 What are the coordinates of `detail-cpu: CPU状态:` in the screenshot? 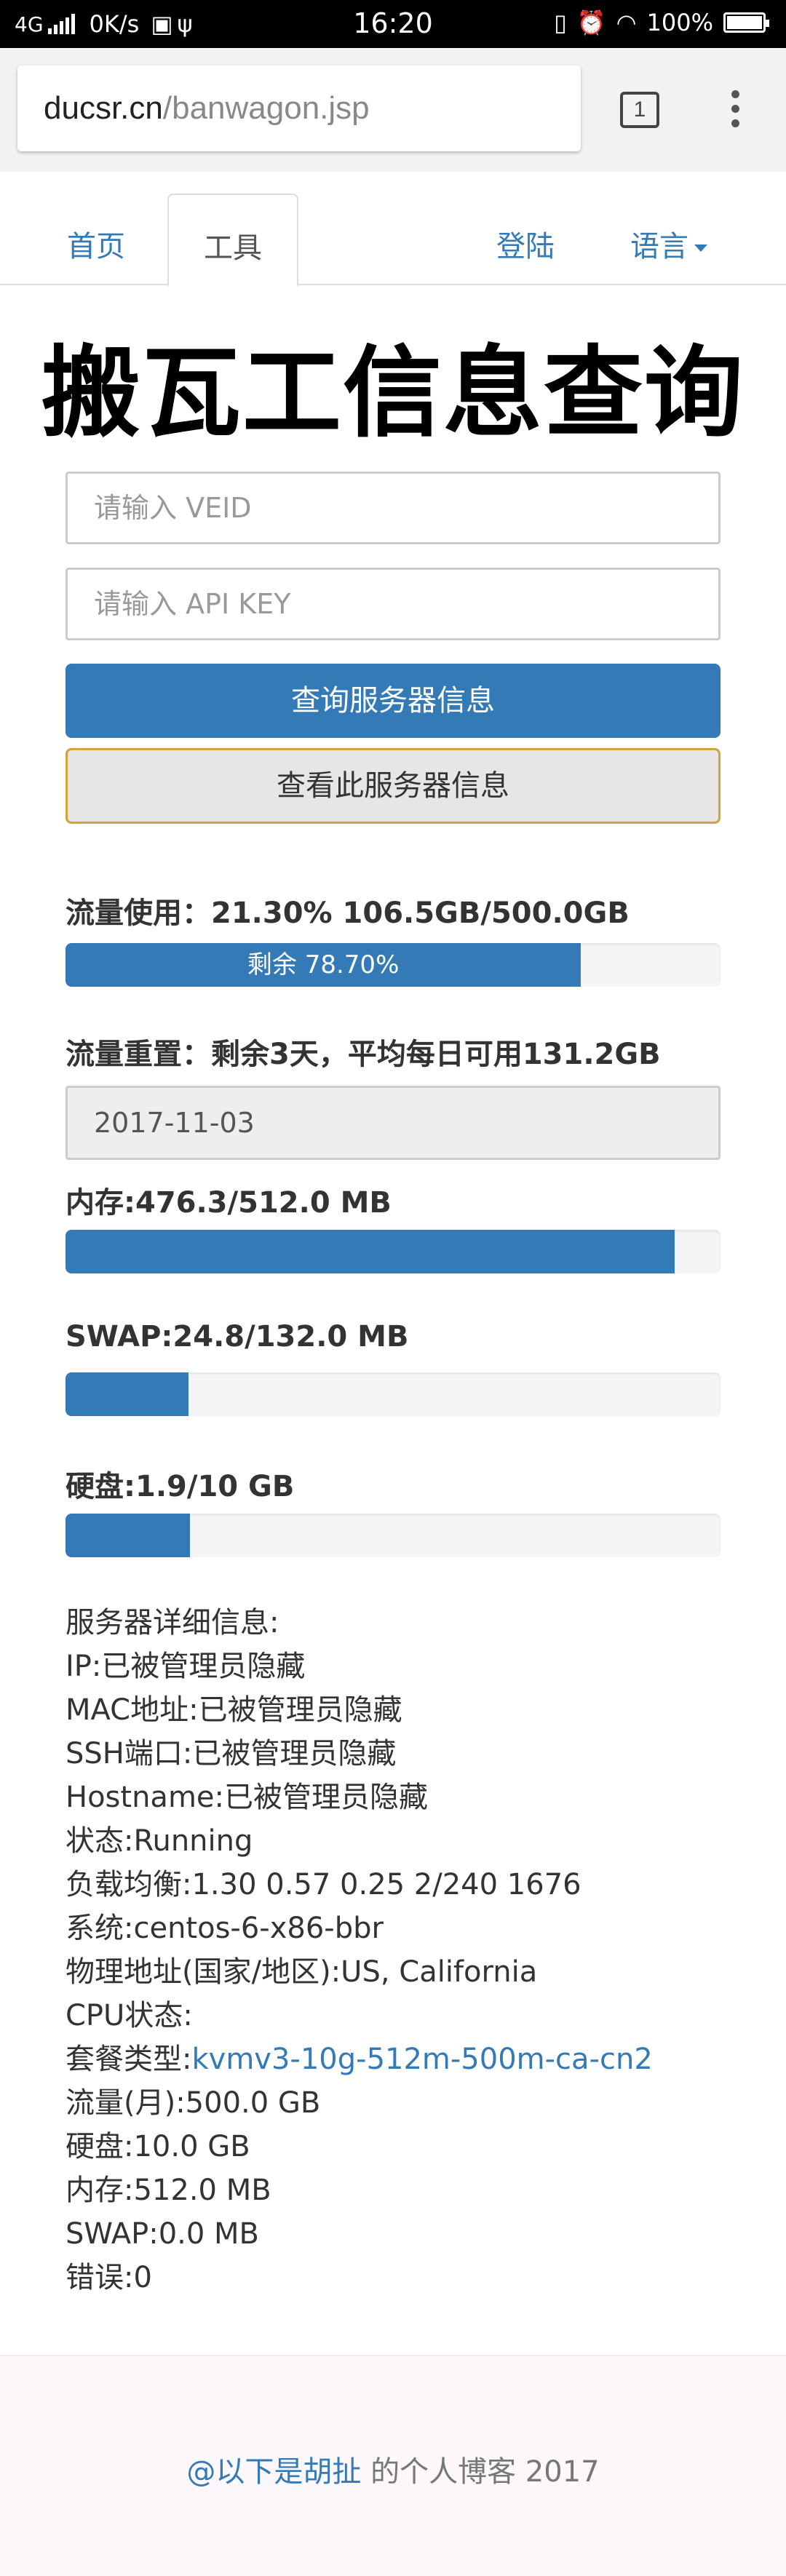 It's located at (129, 2015).